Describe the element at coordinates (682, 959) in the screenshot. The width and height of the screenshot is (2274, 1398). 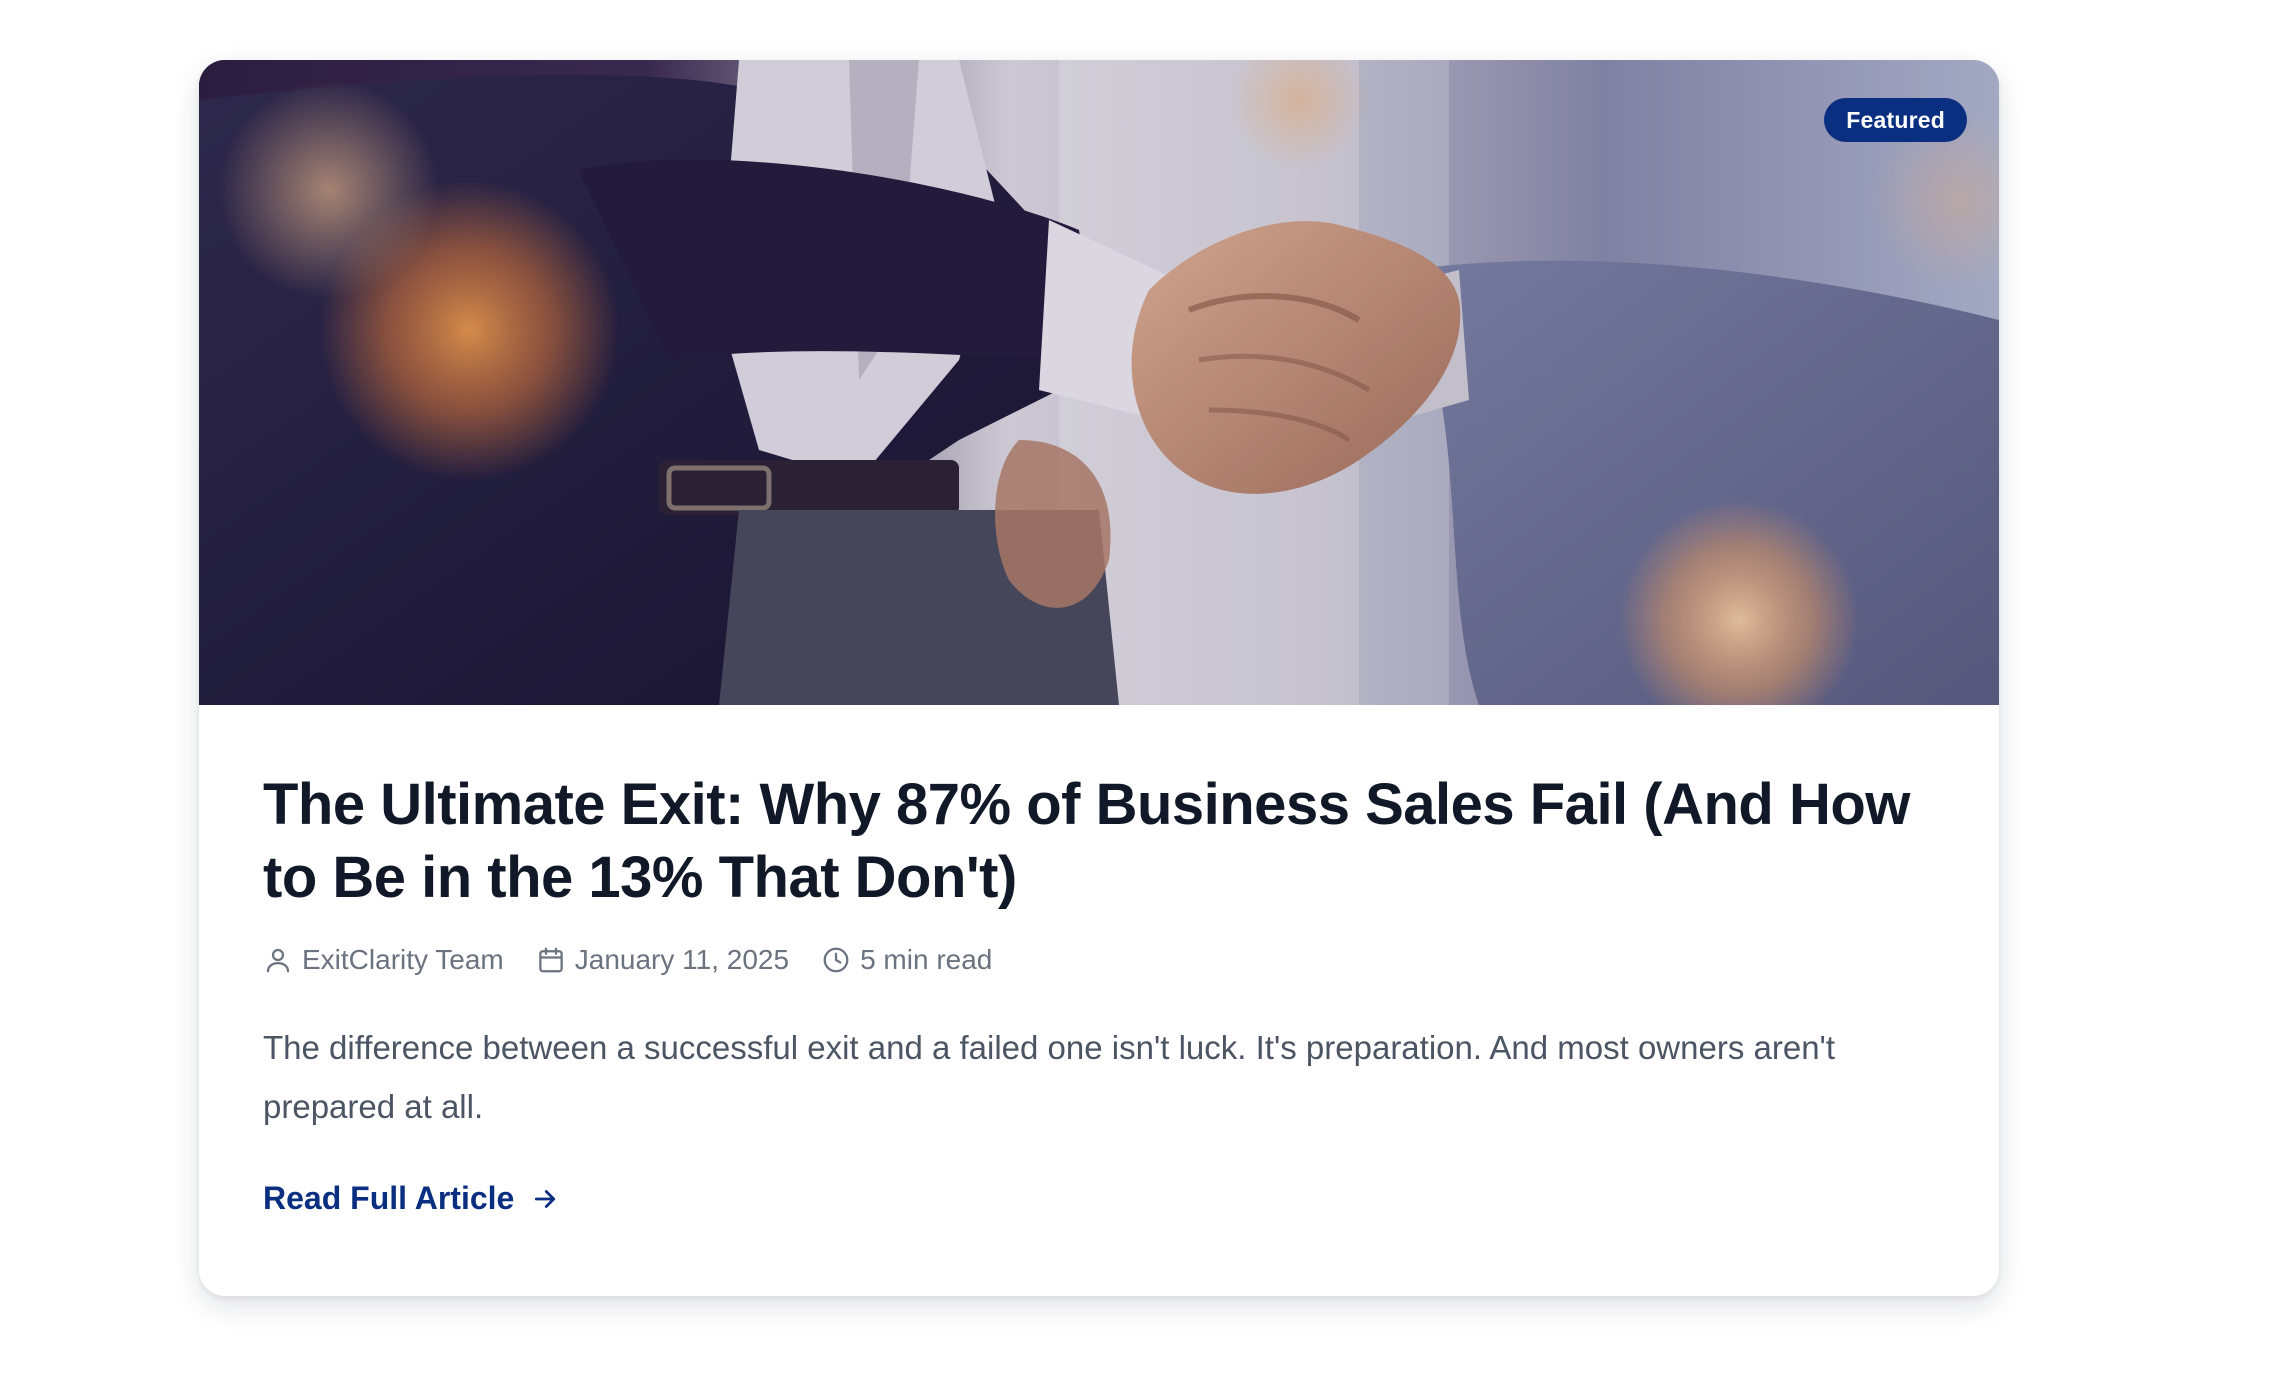
I see `publish-date: January 11, 2025` at that location.